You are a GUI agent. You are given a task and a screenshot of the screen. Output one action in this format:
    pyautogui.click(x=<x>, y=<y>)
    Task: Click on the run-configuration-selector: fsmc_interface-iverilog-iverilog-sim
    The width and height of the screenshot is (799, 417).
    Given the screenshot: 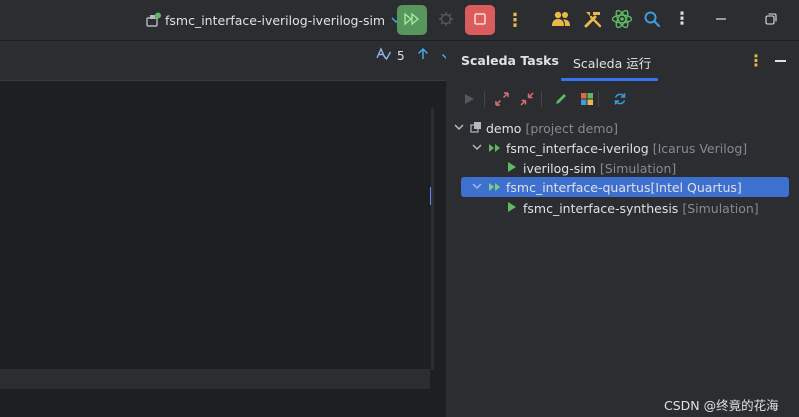 What is the action you would take?
    pyautogui.click(x=273, y=20)
    